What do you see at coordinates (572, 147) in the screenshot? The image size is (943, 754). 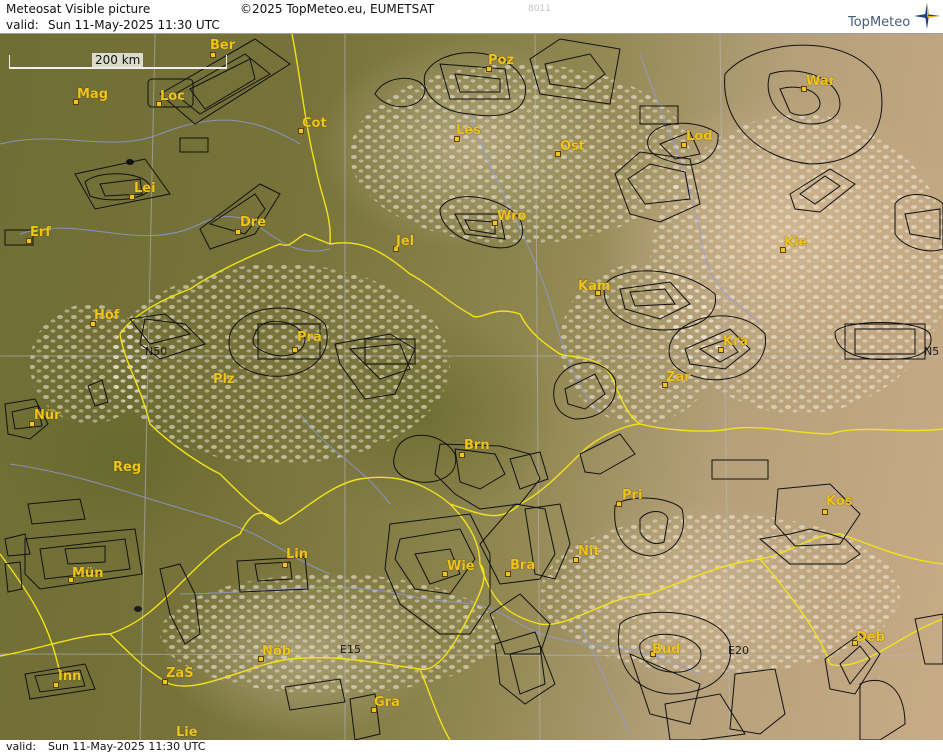 I see `city-label: Ost` at bounding box center [572, 147].